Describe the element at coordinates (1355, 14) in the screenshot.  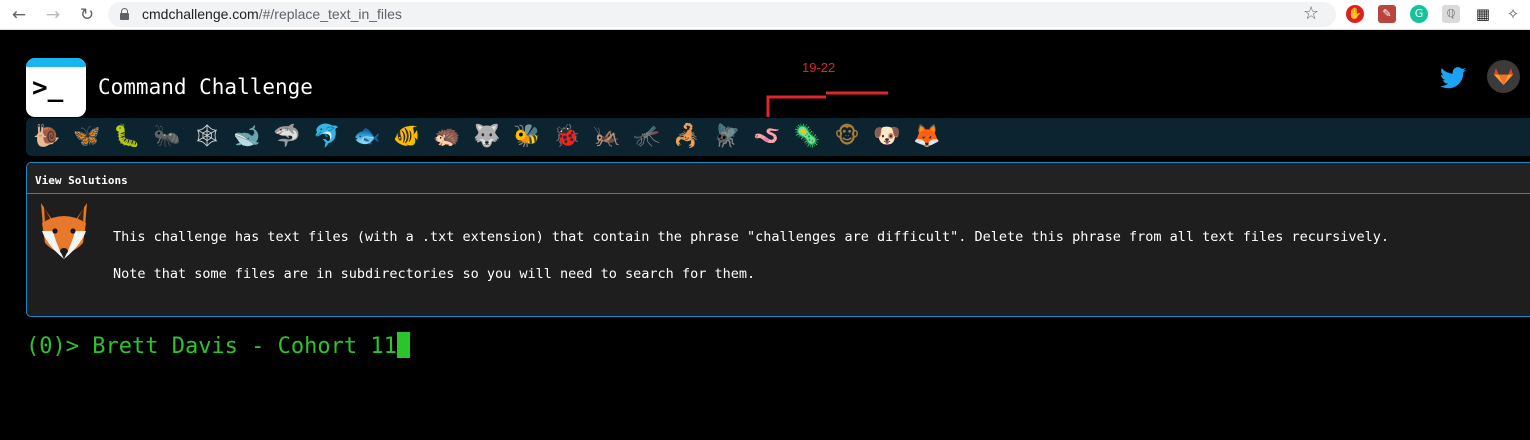
I see `adblock-extension-icon: ✋` at that location.